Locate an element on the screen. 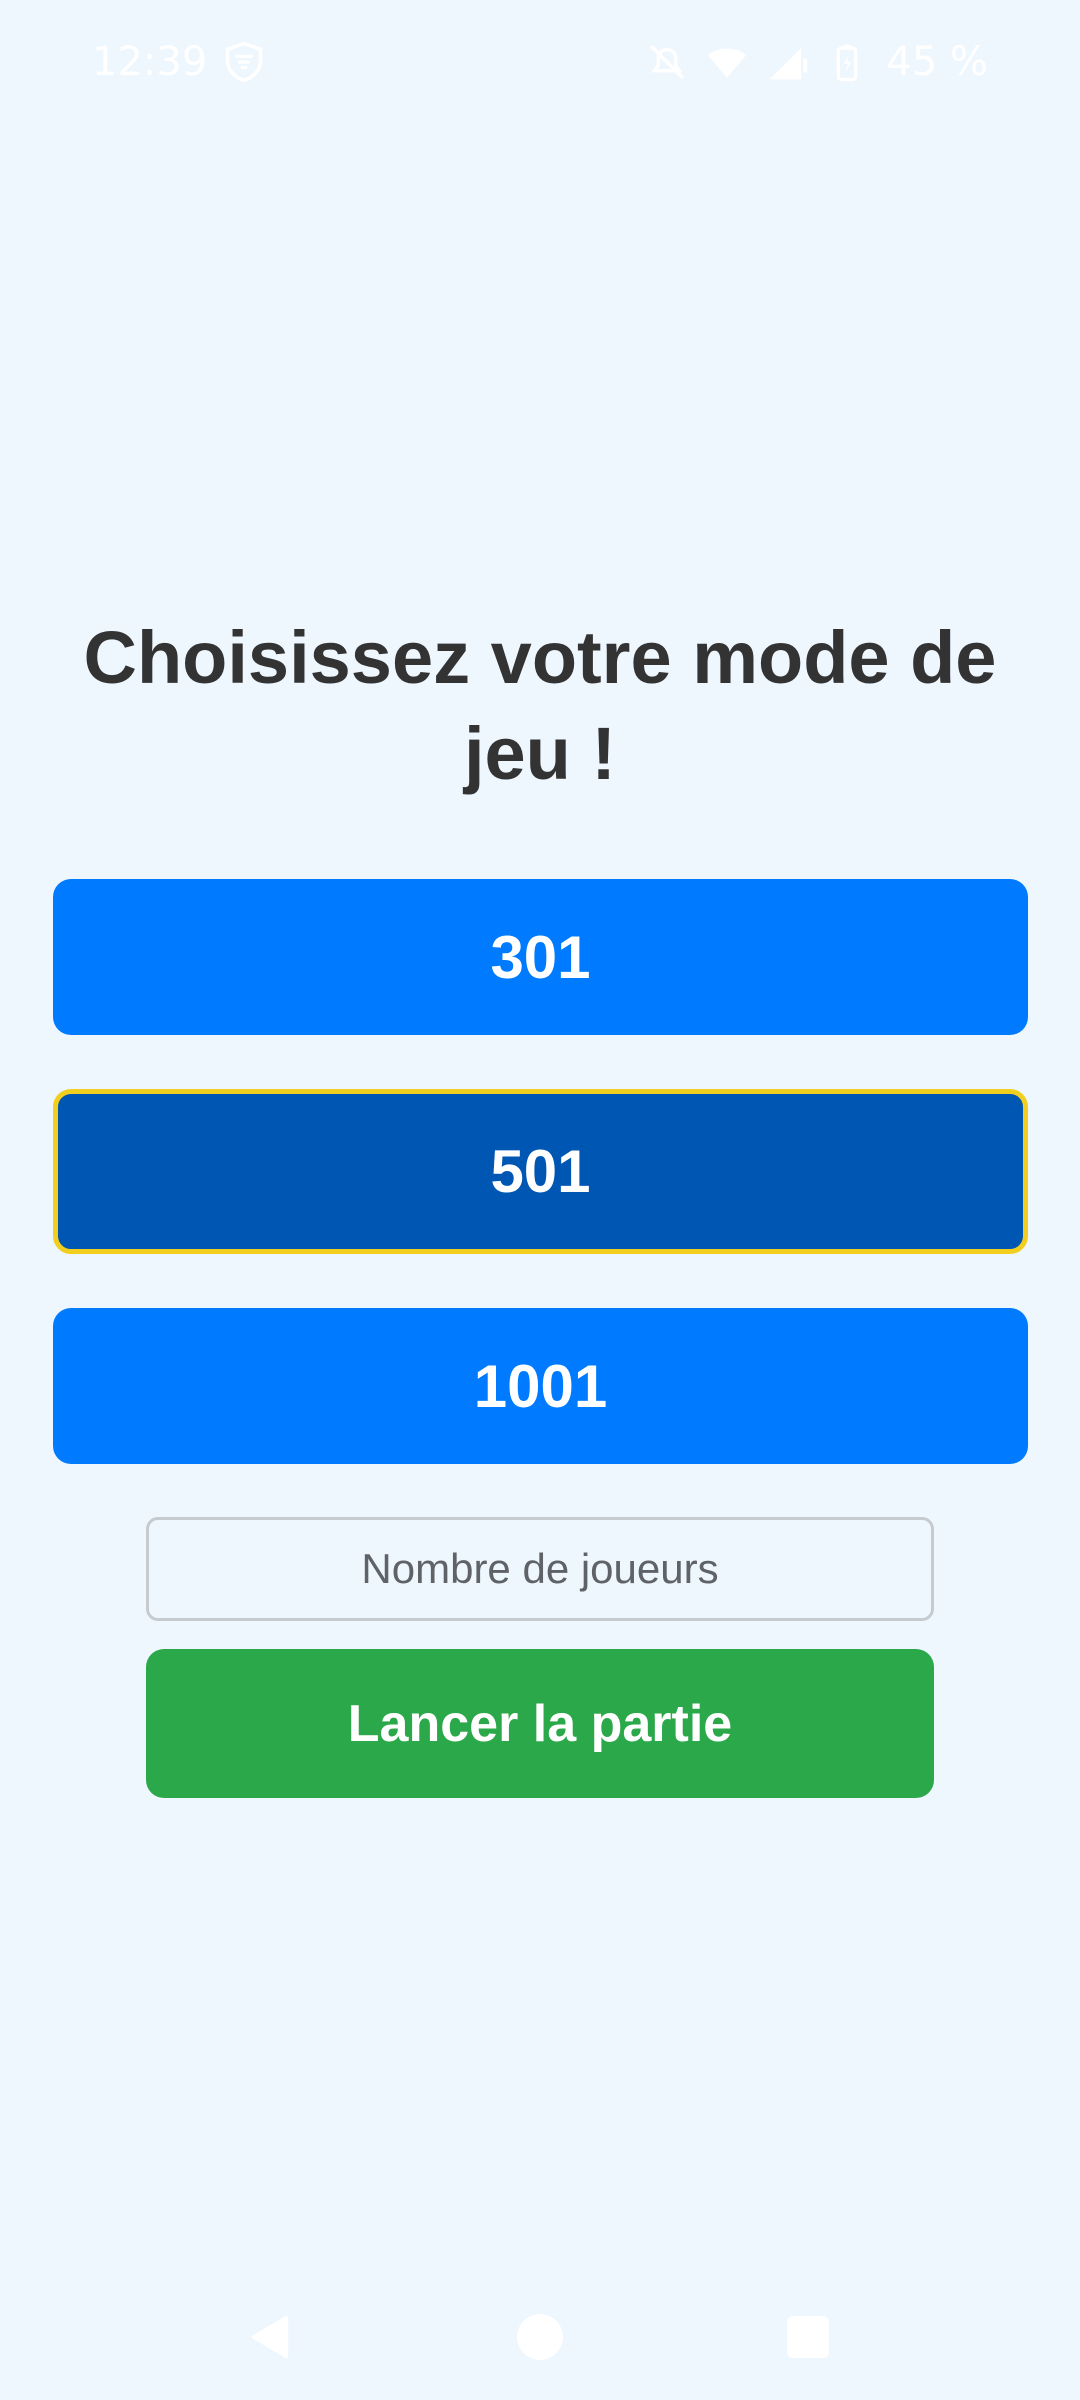 Image resolution: width=1080 pixels, height=2400 pixels. signal-icon is located at coordinates (788, 64).